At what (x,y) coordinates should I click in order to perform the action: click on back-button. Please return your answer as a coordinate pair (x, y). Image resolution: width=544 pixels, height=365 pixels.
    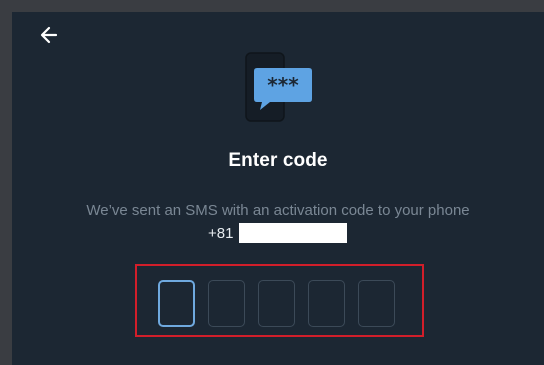
    Looking at the image, I should click on (49, 35).